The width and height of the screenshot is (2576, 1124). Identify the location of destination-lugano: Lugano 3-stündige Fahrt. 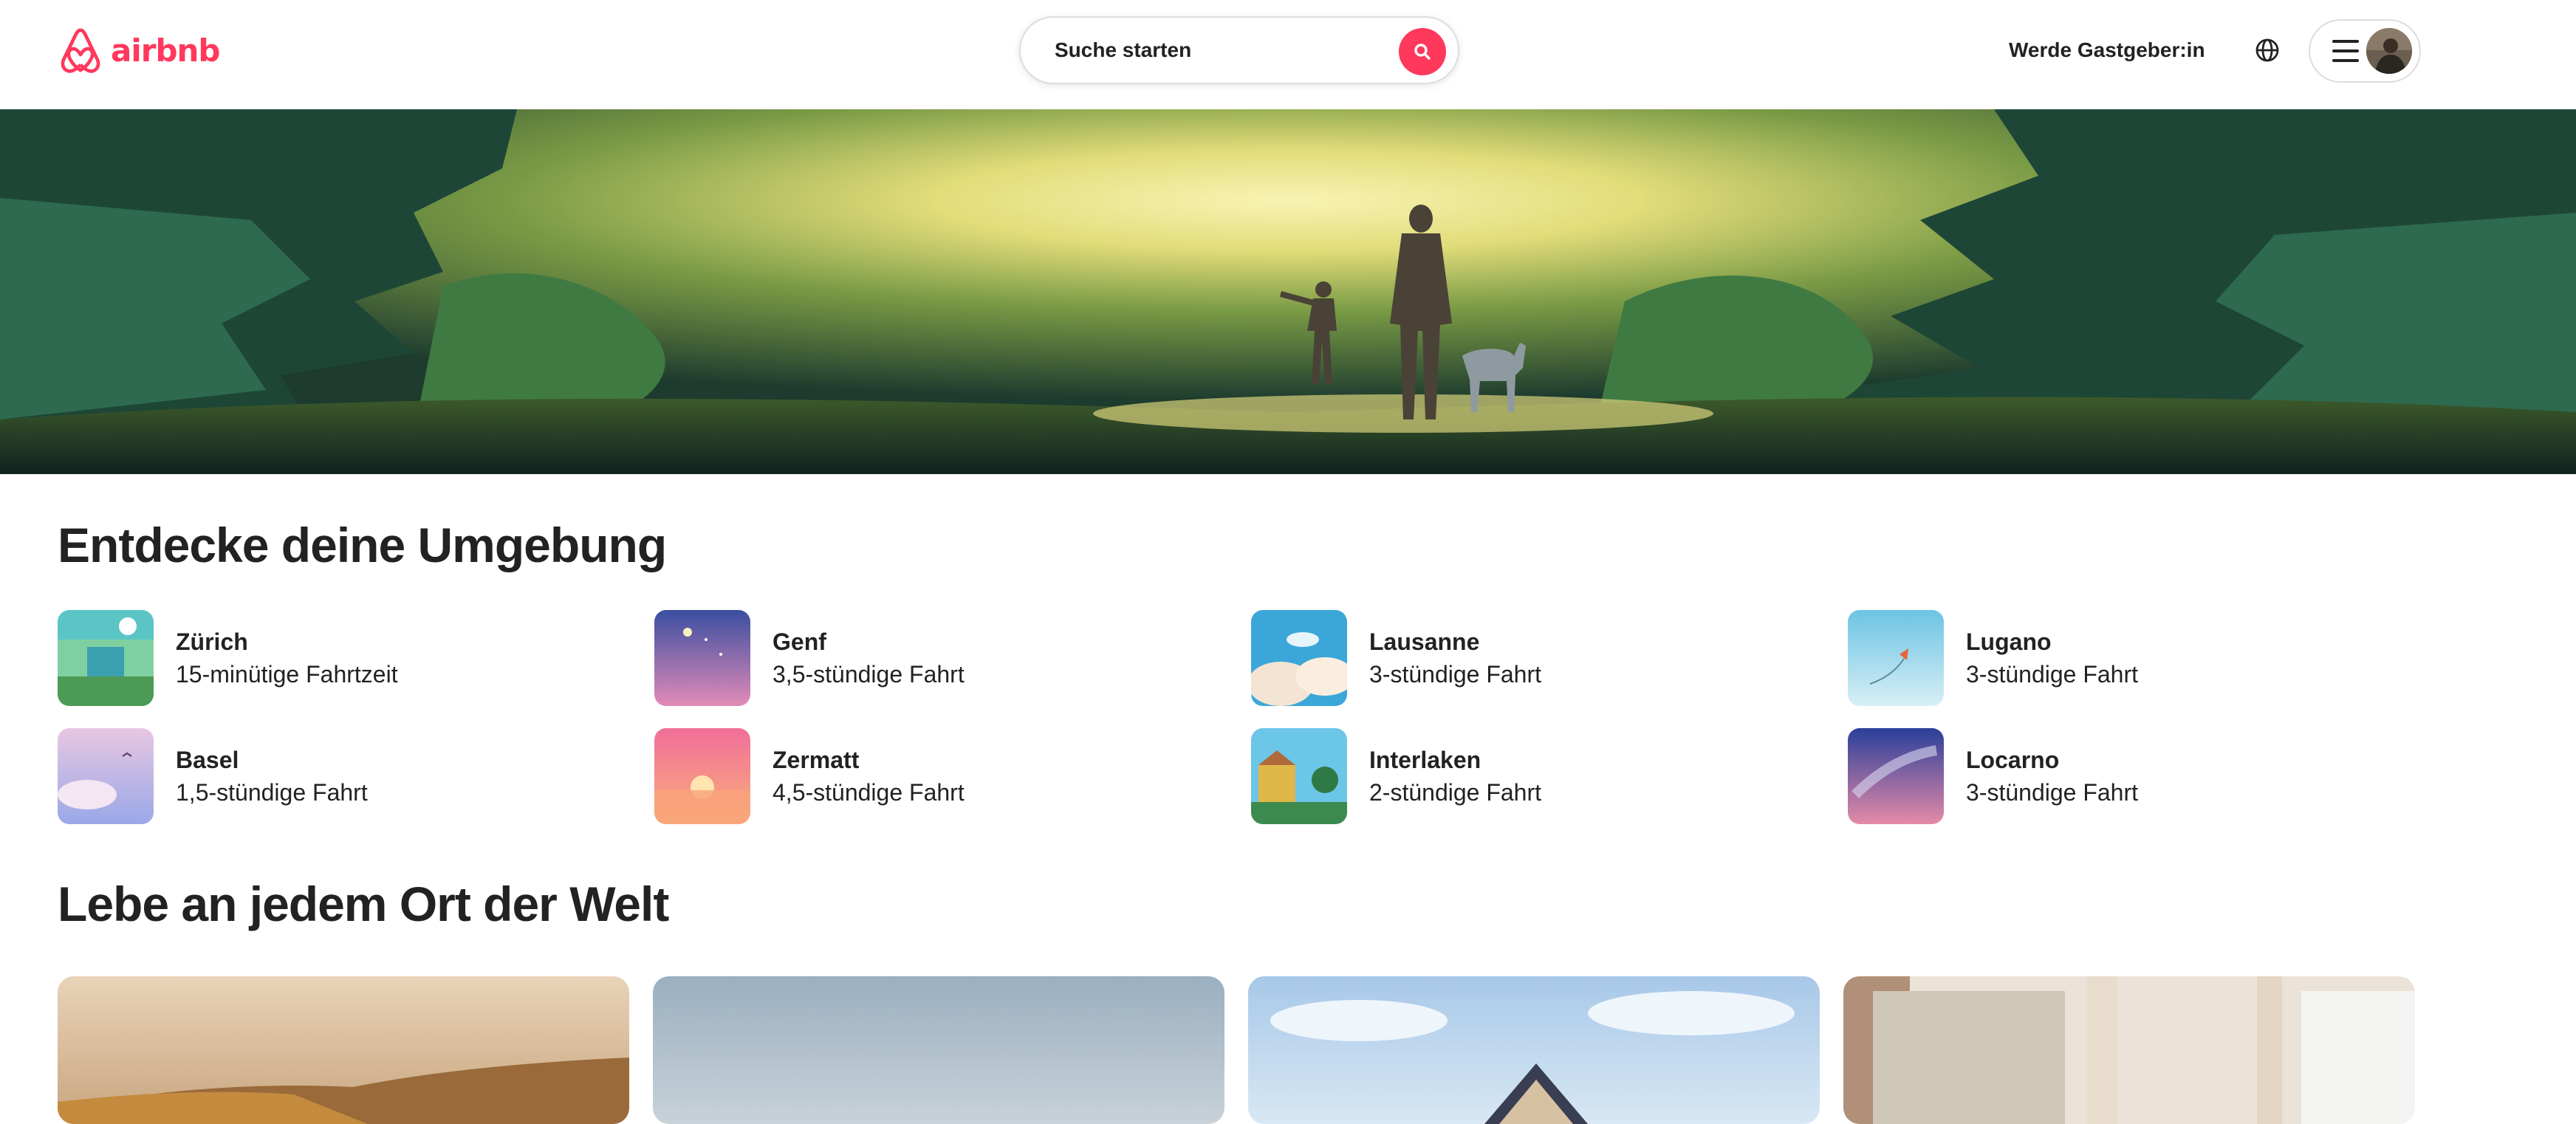
(2128, 658).